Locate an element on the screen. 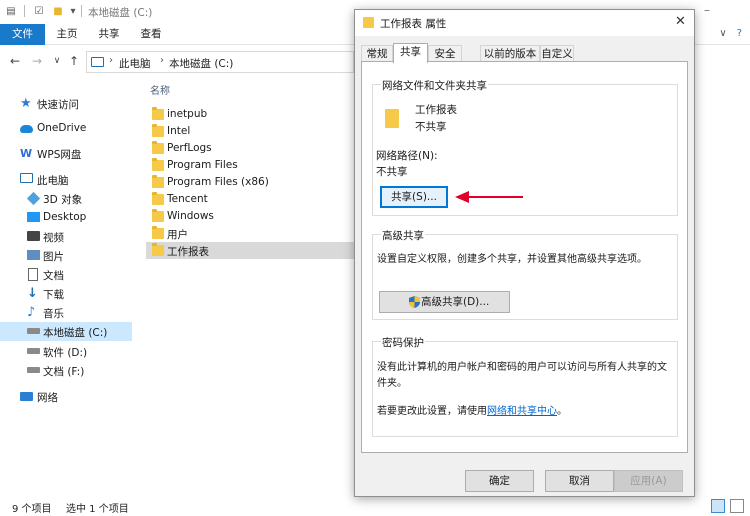 The width and height of the screenshot is (750, 516). nav-onedrive: OneDrive is located at coordinates (66, 128).